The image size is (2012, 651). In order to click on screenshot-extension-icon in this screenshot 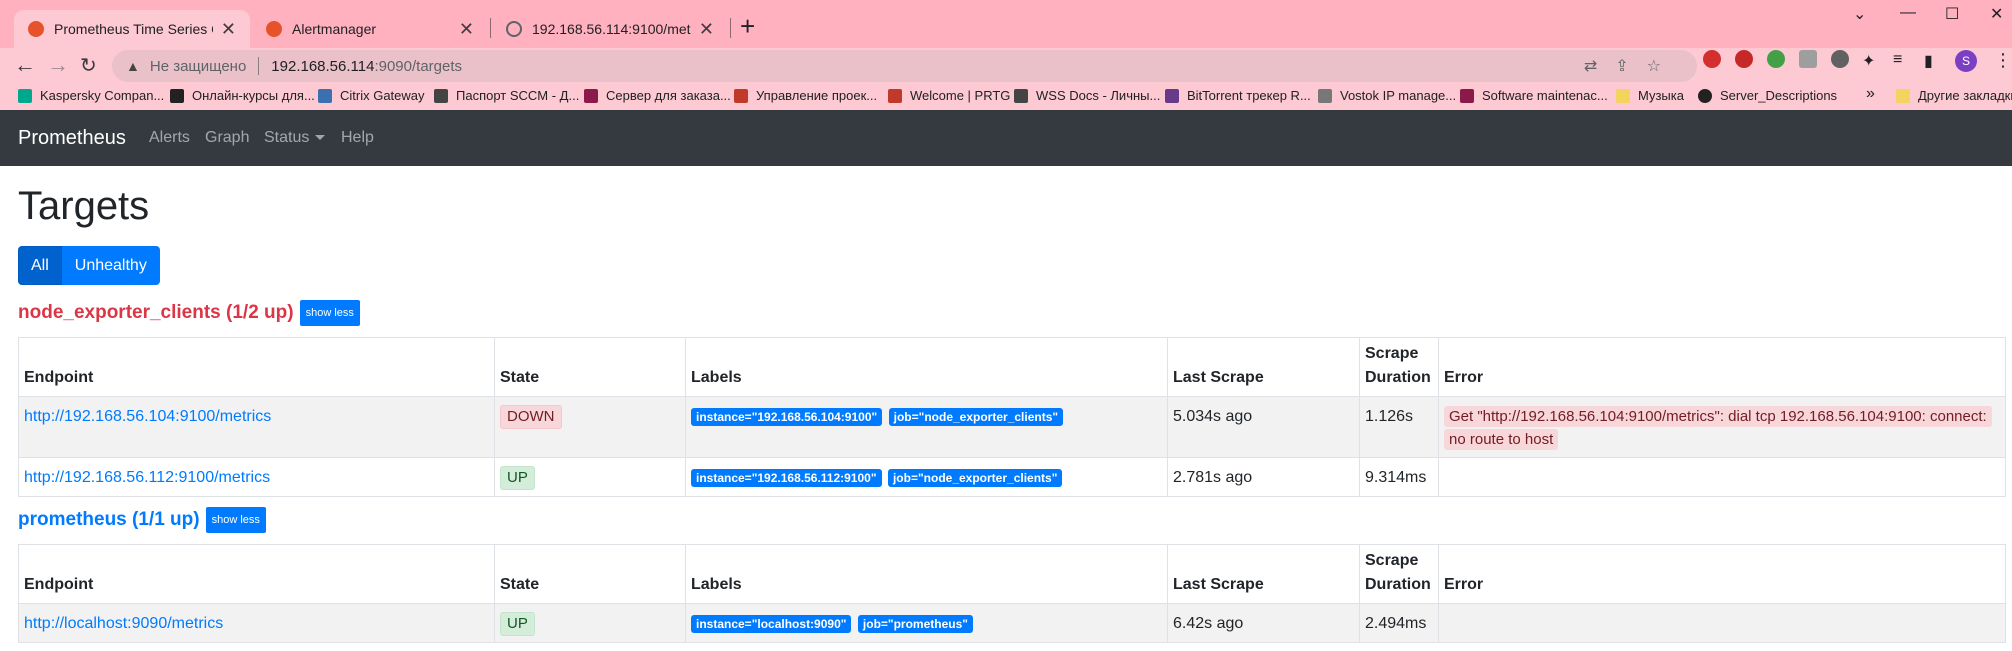, I will do `click(1808, 59)`.